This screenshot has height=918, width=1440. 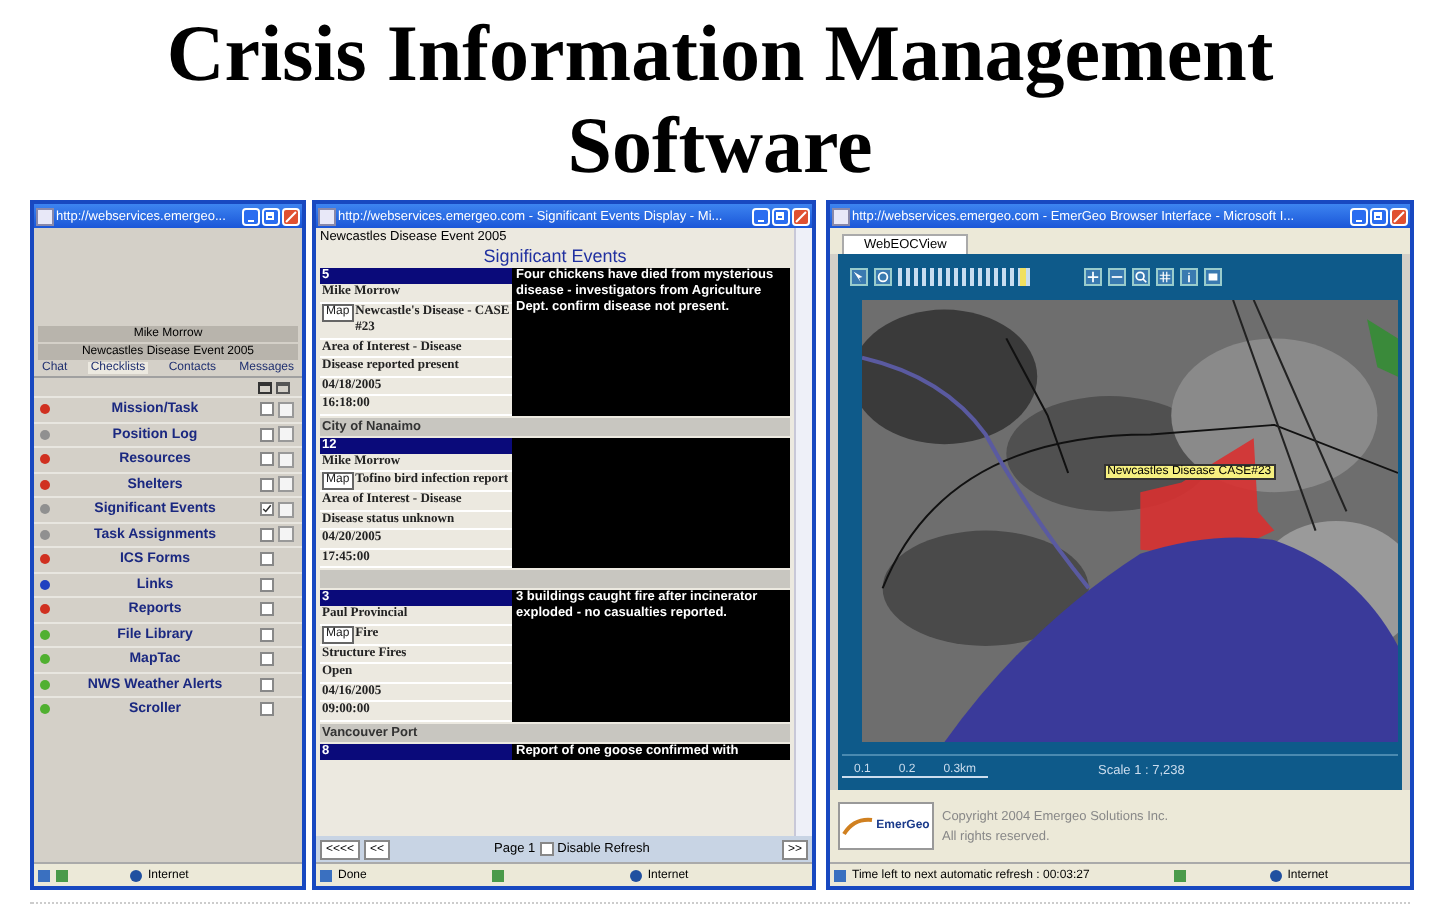 What do you see at coordinates (283, 388) in the screenshot?
I see `popup-window-icon` at bounding box center [283, 388].